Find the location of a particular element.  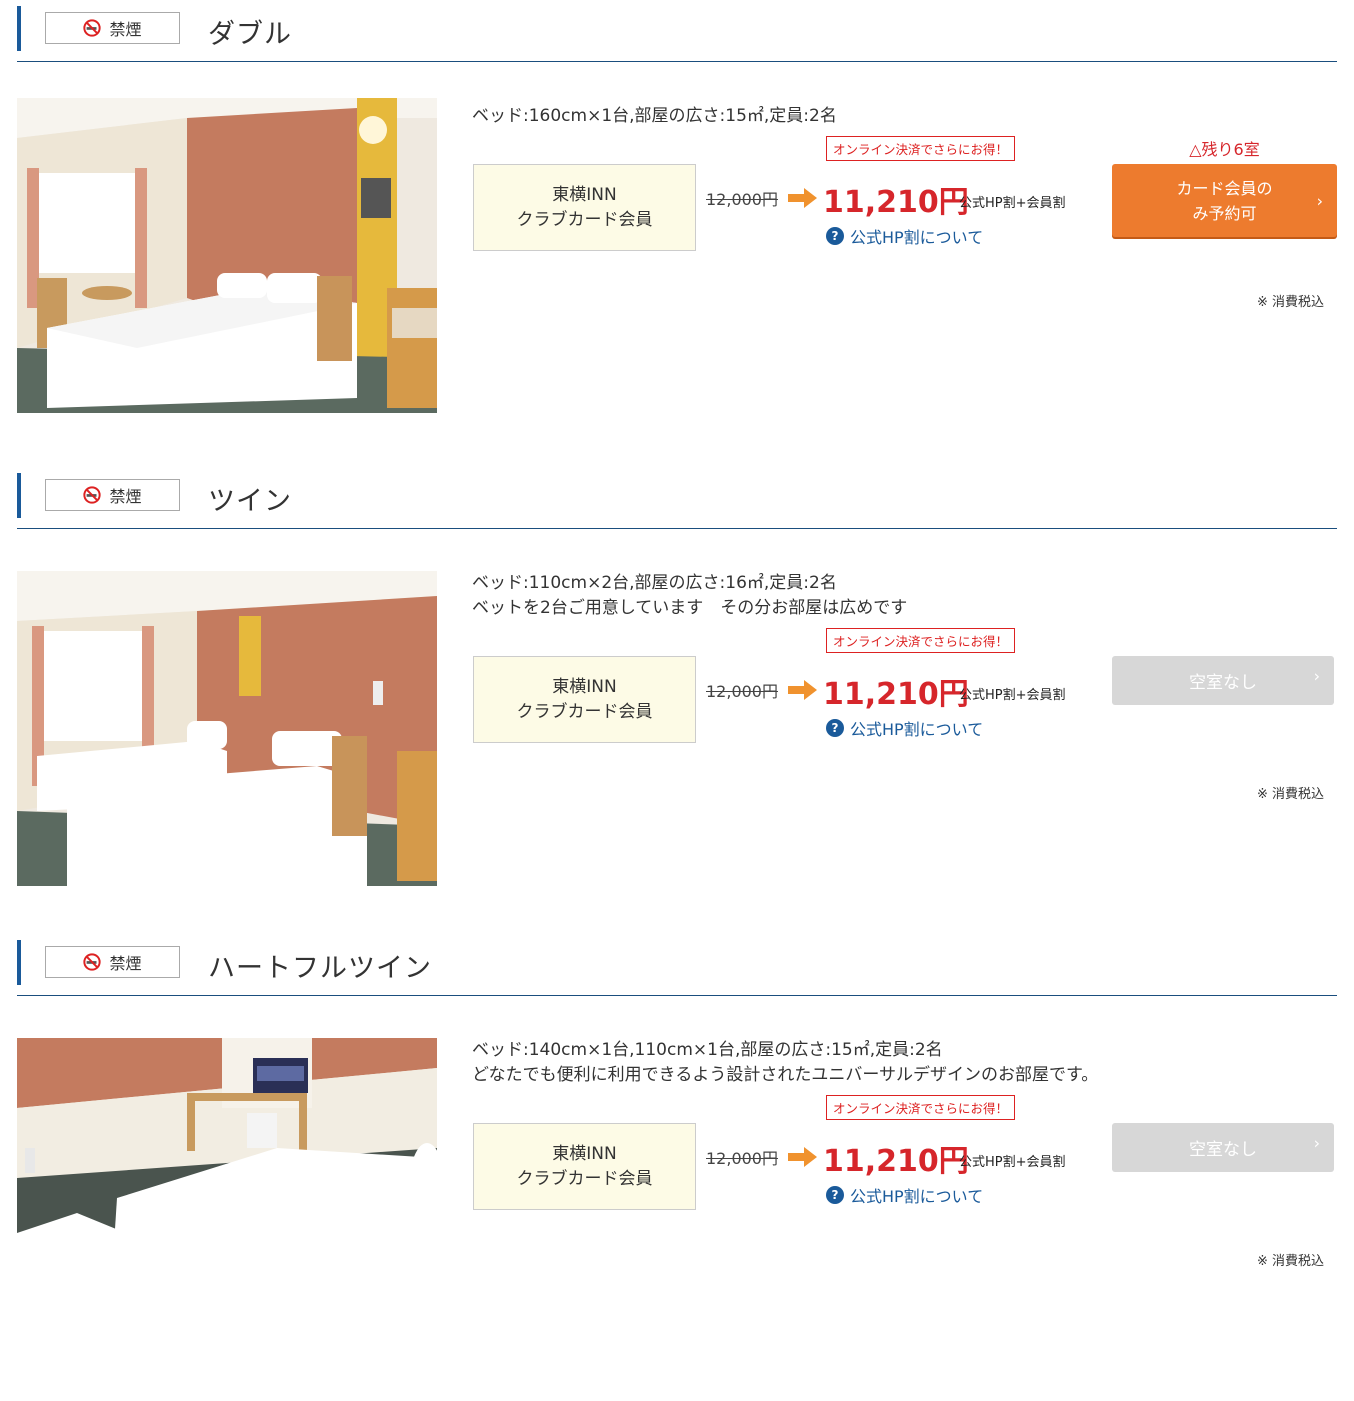

reserve-button-line1: カード会員の is located at coordinates (1224, 188).